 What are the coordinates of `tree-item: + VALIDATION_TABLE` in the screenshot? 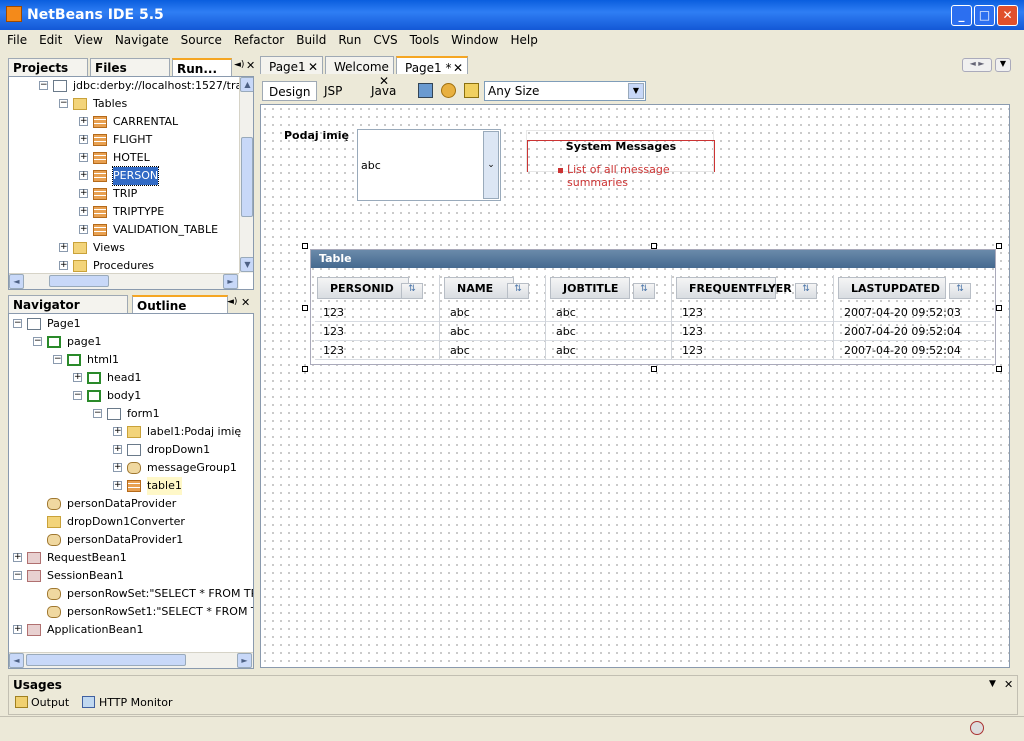 It's located at (131, 230).